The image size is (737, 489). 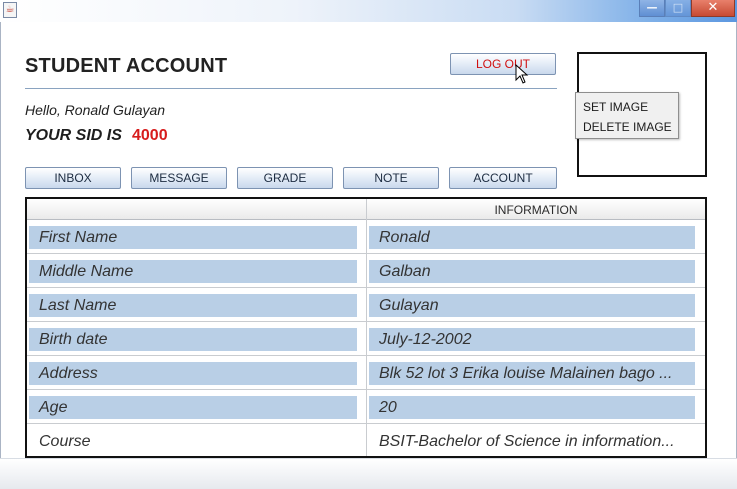 I want to click on title-divider, so click(x=291, y=88).